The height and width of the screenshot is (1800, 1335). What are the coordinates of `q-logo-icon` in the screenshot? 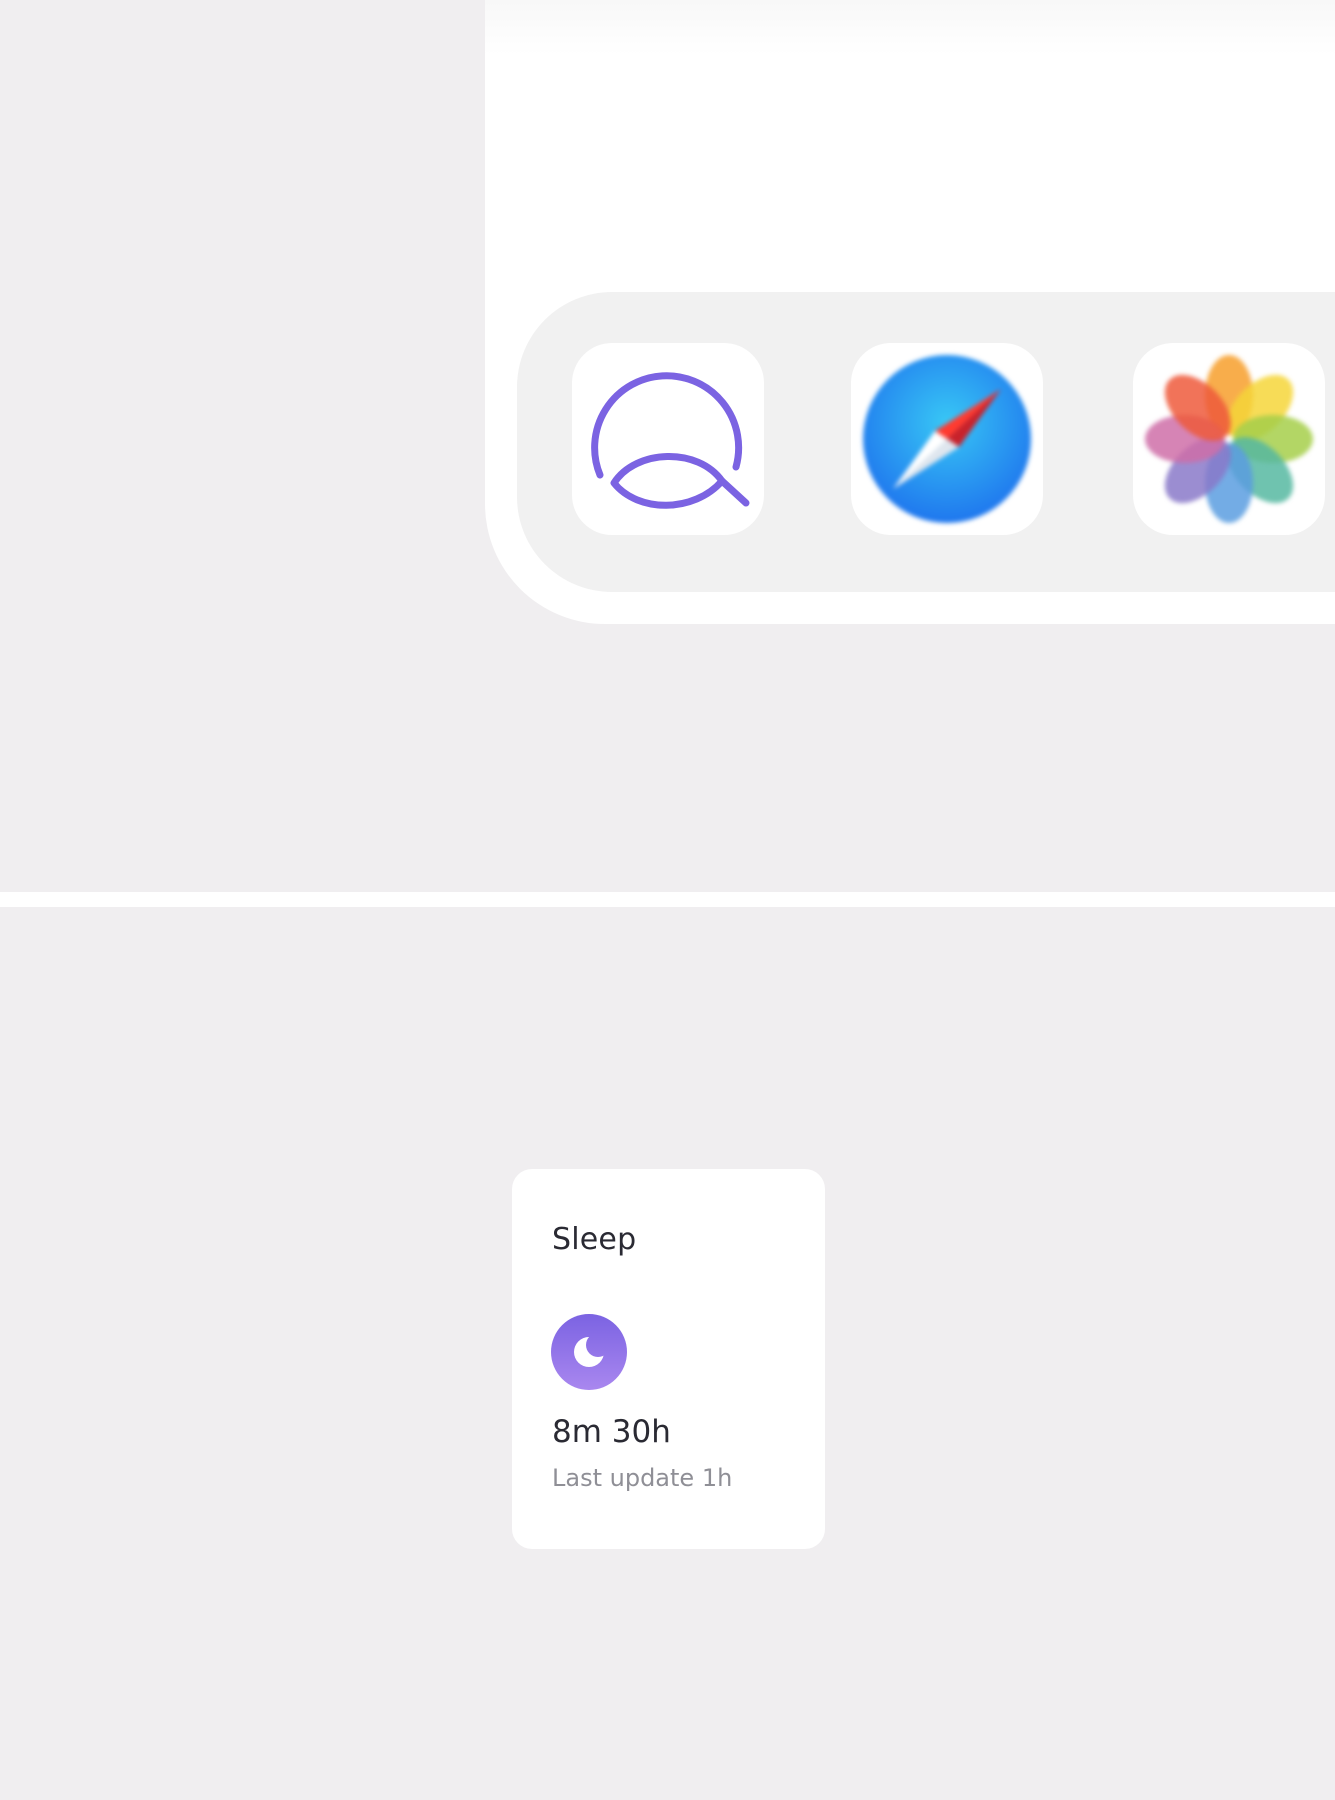 It's located at (670, 440).